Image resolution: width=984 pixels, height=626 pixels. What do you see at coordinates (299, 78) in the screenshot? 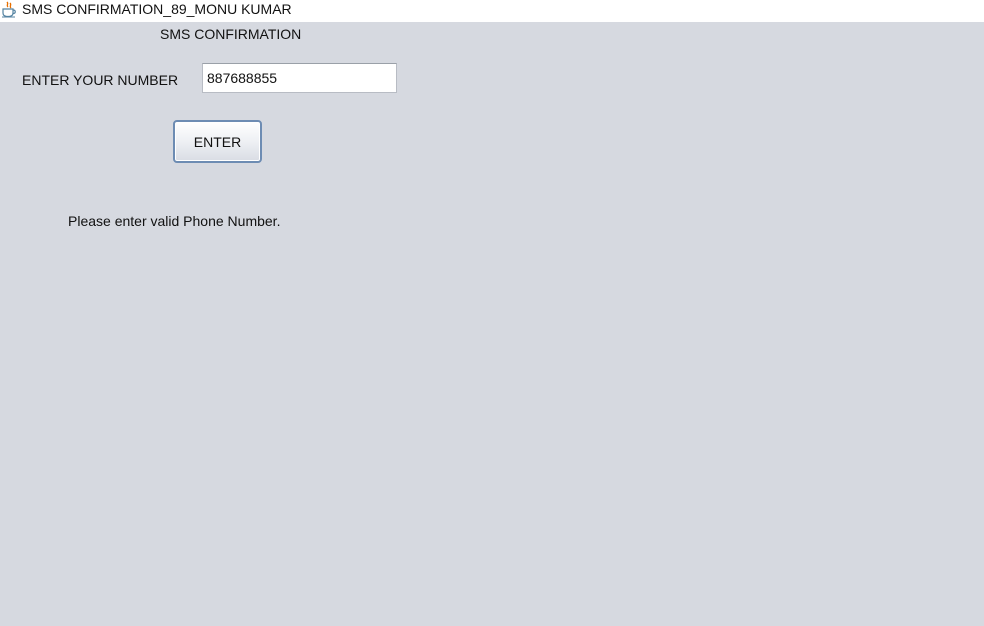
I see `phone-number-input` at bounding box center [299, 78].